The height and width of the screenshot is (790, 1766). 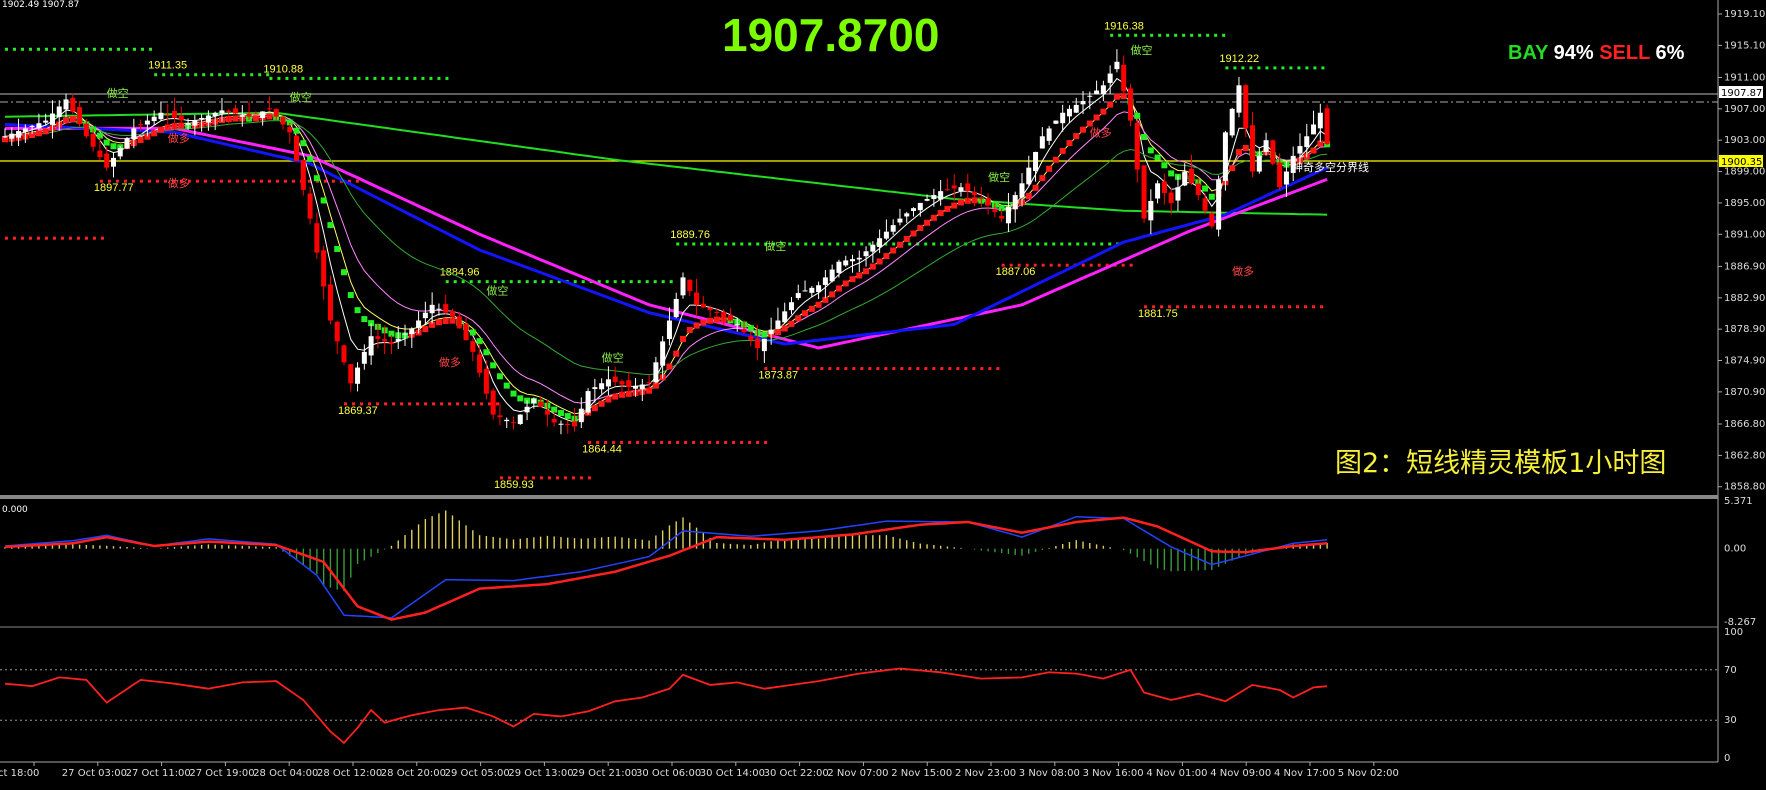 I want to click on price-tick-label: 1882.90, so click(x=1744, y=298).